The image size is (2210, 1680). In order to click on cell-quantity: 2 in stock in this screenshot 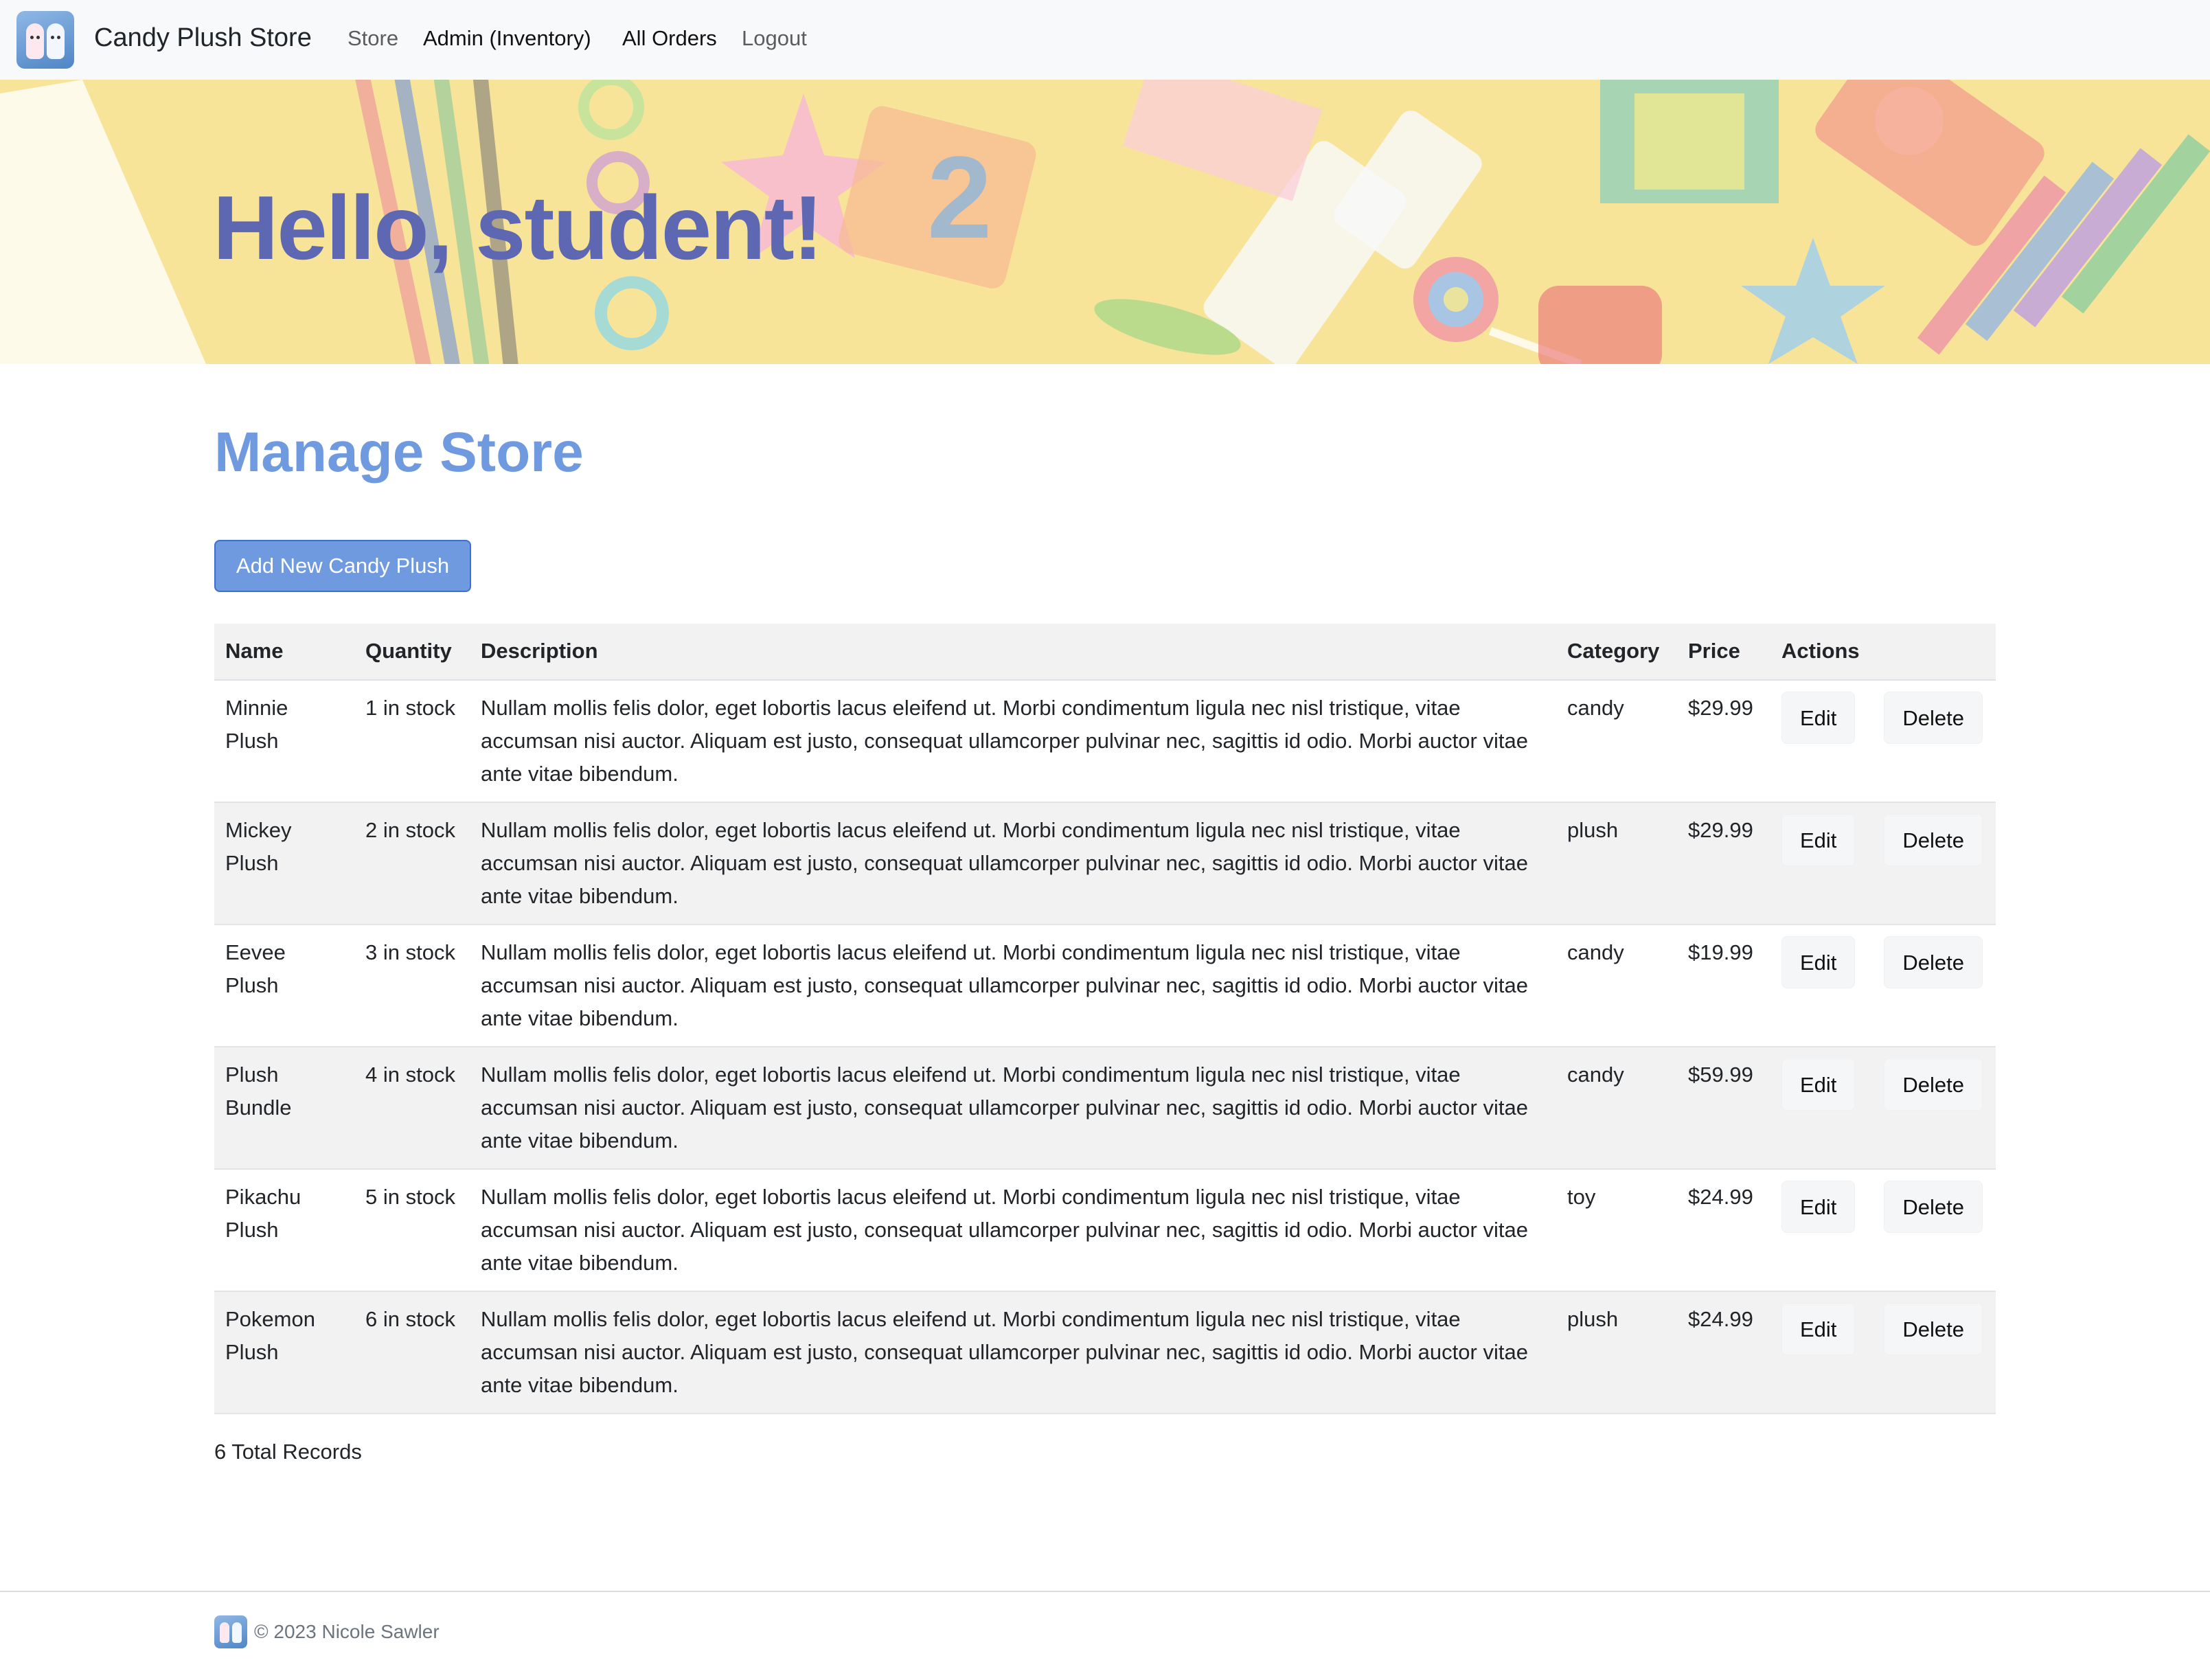, I will do `click(412, 863)`.